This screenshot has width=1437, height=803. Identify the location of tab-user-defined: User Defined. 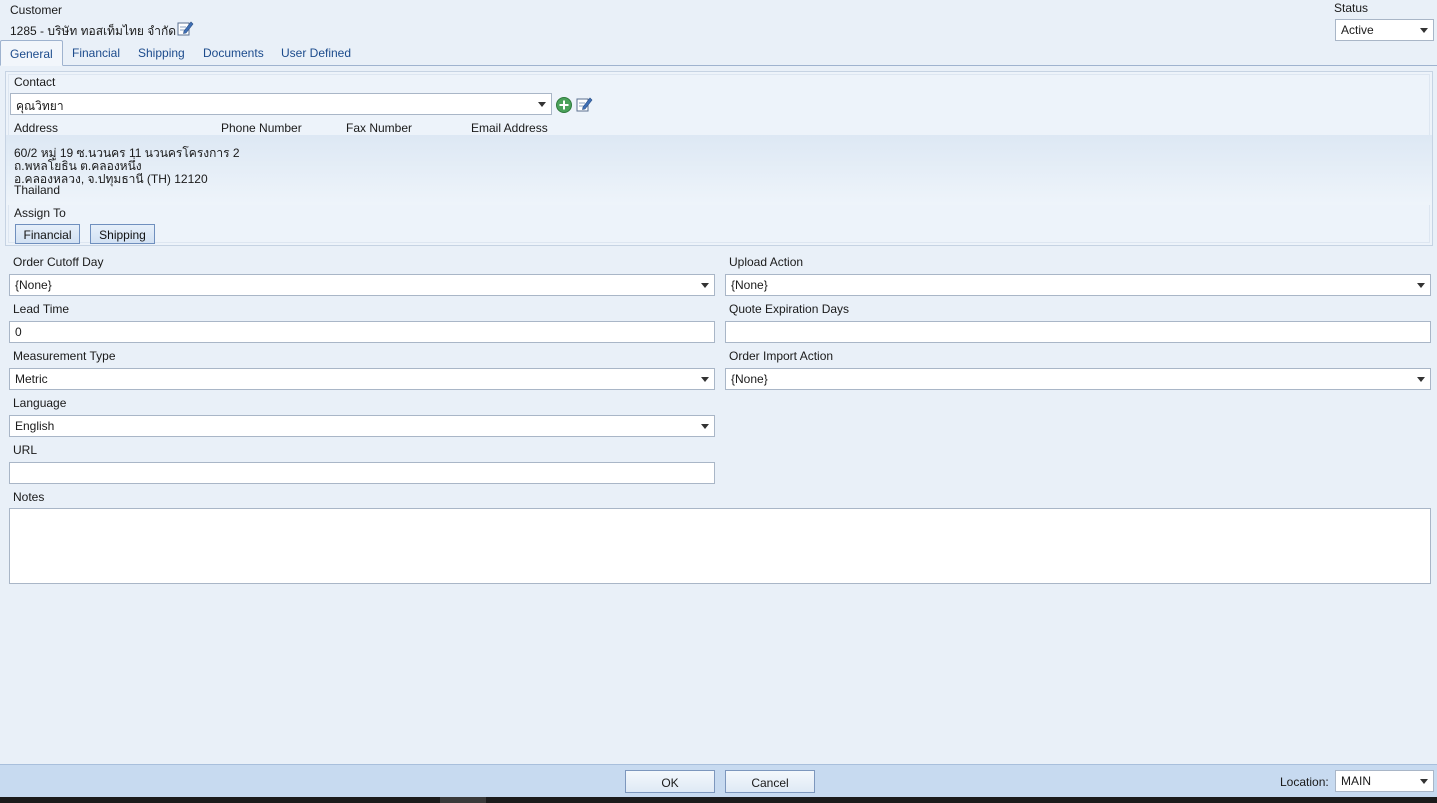
(316, 53).